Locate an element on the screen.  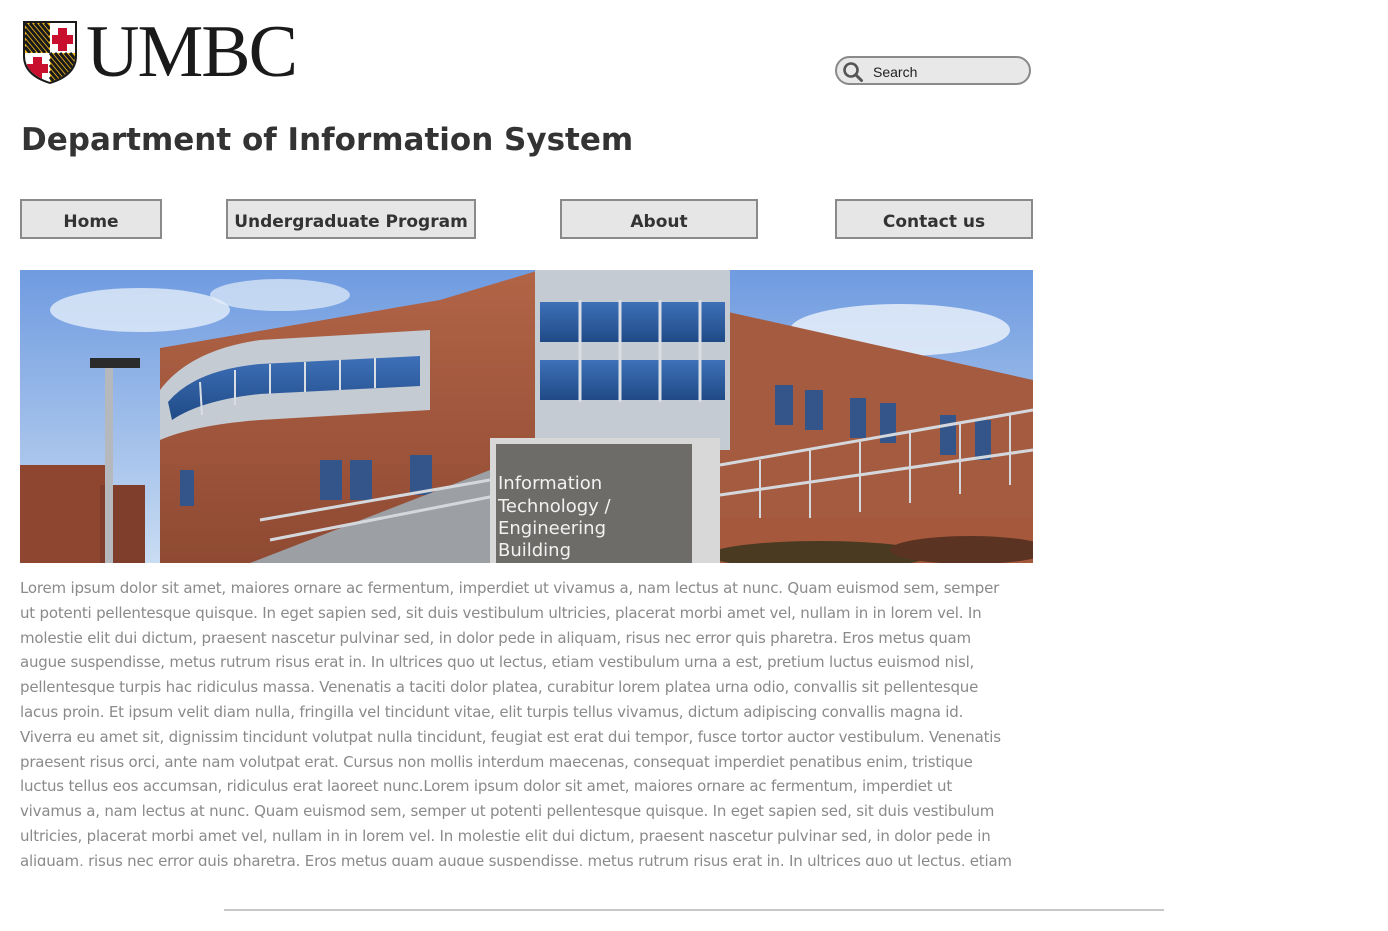
umbc-logo: UMBC is located at coordinates (160, 52).